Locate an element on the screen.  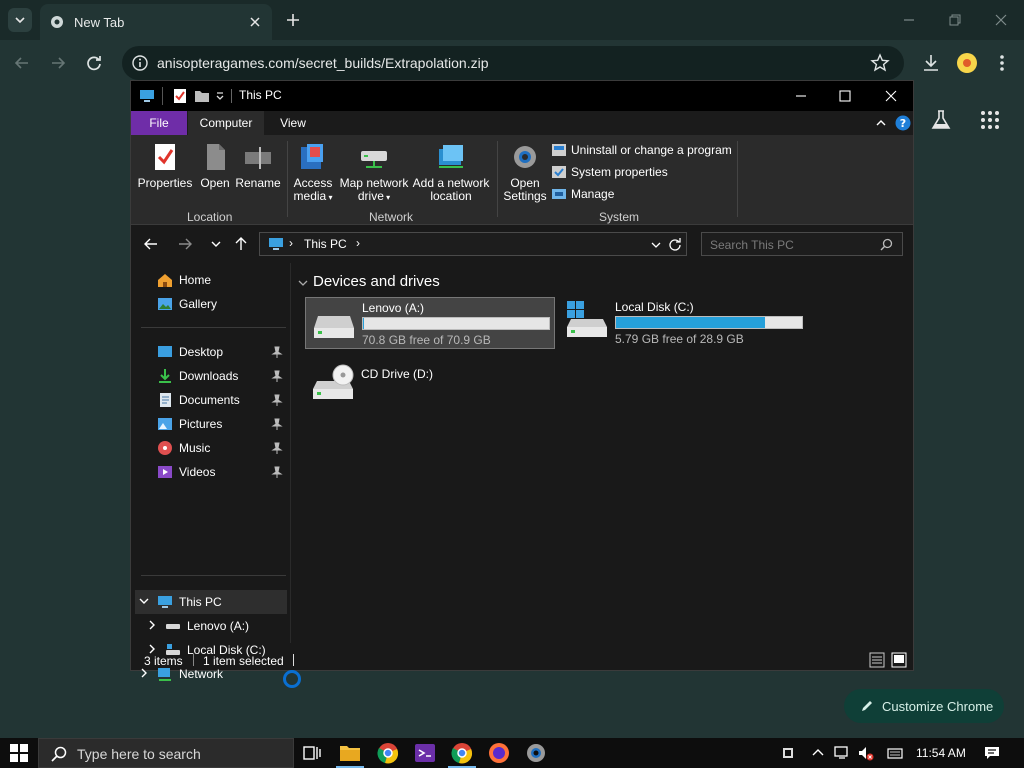
tab-computer: Computer is located at coordinates (226, 123).